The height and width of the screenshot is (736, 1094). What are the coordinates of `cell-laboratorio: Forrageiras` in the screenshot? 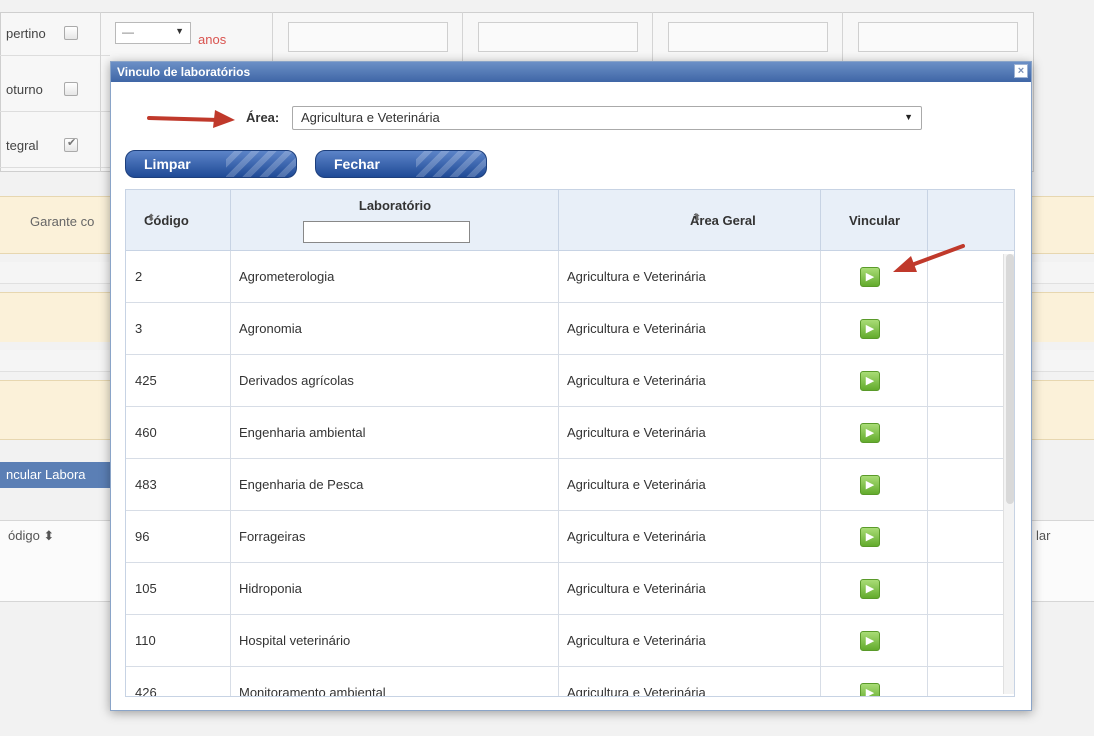 It's located at (395, 537).